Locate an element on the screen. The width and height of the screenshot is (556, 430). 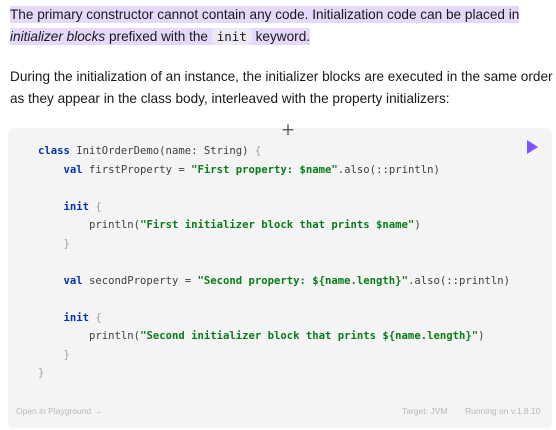
code-line-12: } is located at coordinates (54, 355).